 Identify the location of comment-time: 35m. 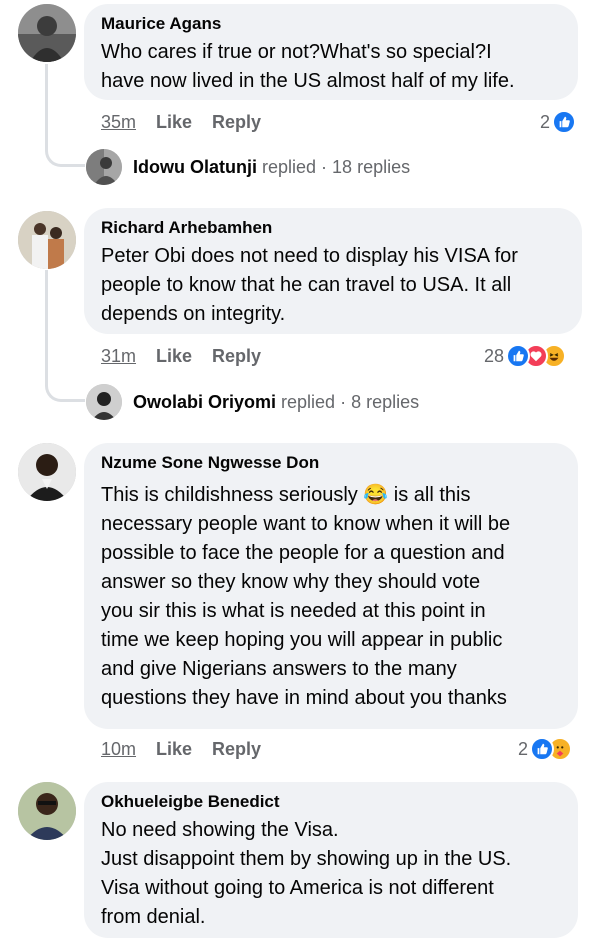
(118, 122).